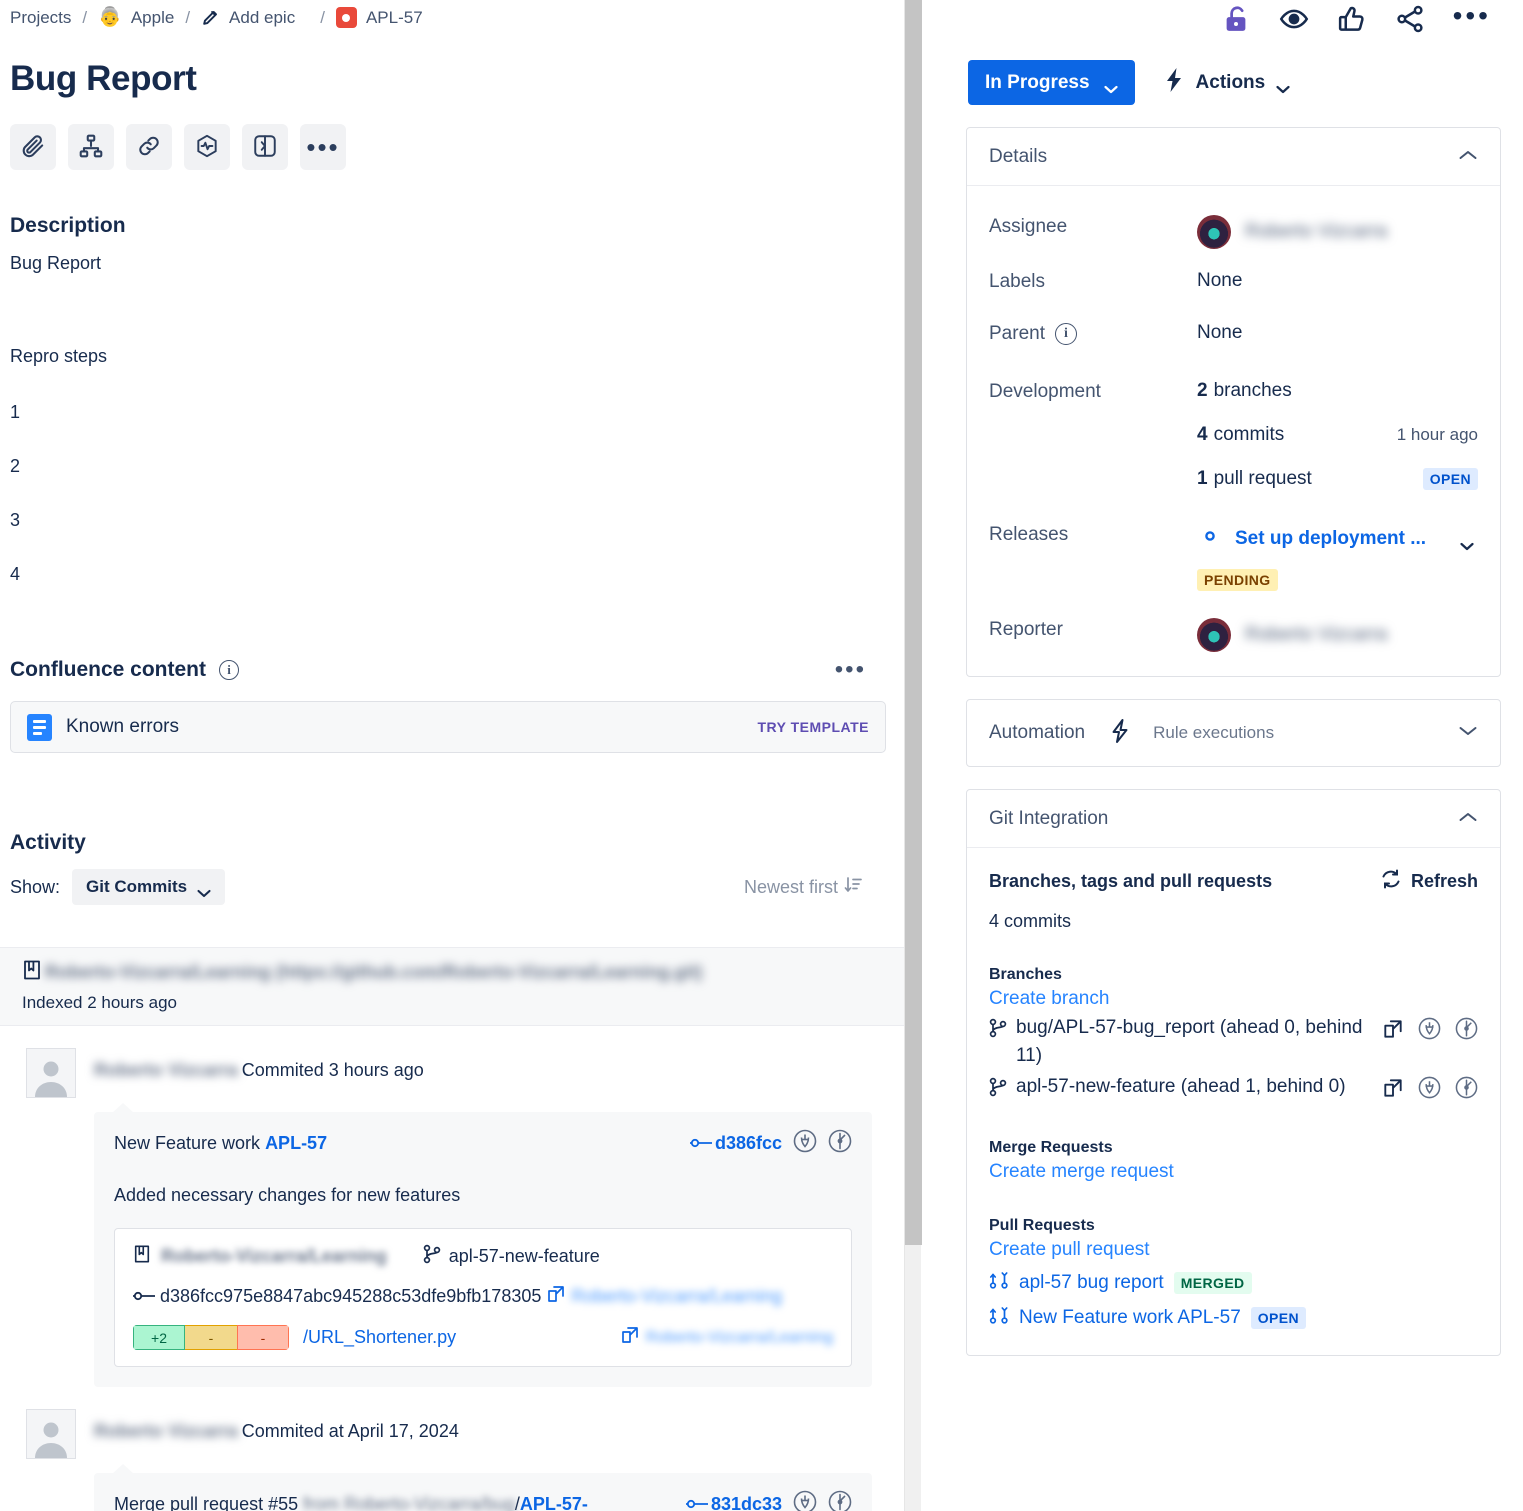 This screenshot has height=1511, width=1523. I want to click on git-integration-subtitle: Branches, tags and pull requests, so click(1131, 881).